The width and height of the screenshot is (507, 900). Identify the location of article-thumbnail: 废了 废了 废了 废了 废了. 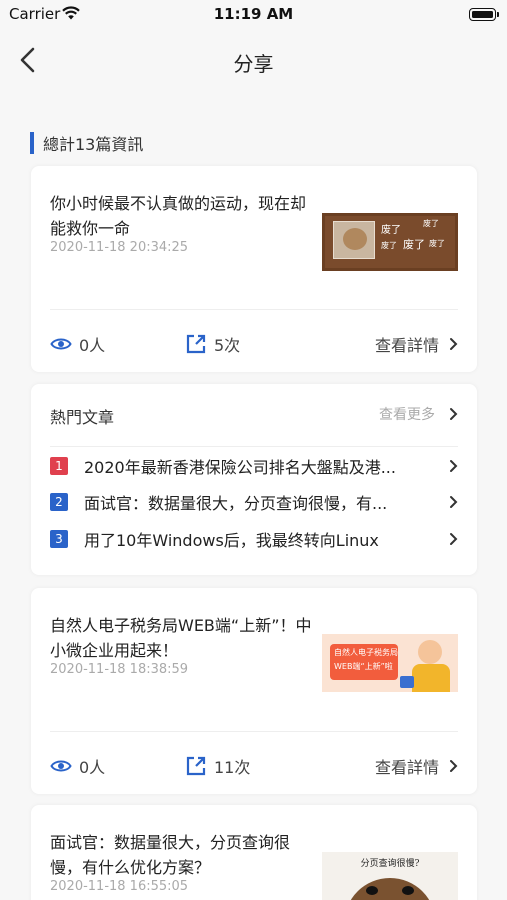
(390, 242).